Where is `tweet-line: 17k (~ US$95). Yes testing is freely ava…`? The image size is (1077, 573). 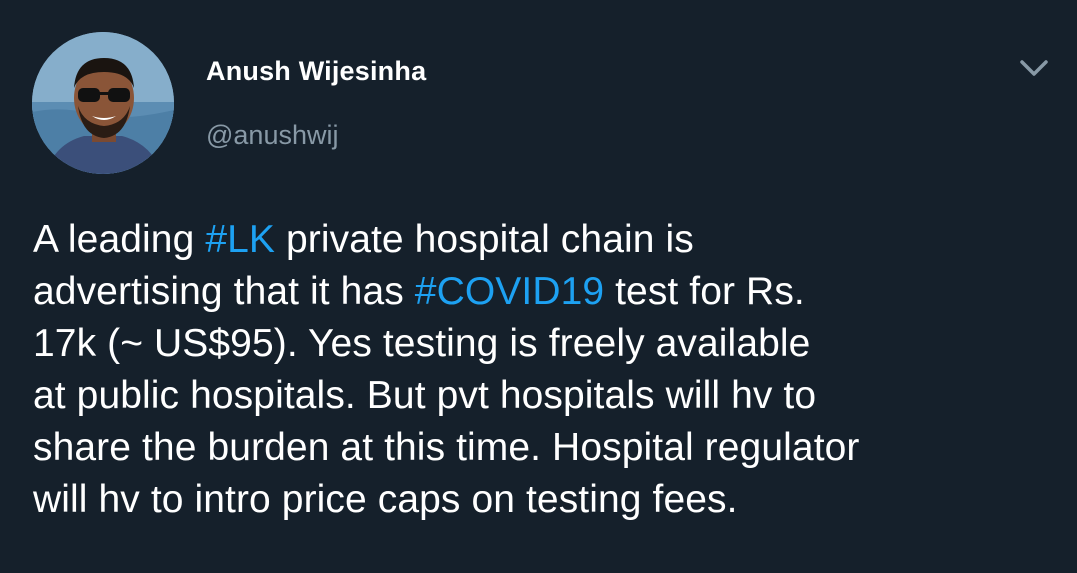
tweet-line: 17k (~ US$95). Yes testing is freely ava… is located at coordinates (422, 343).